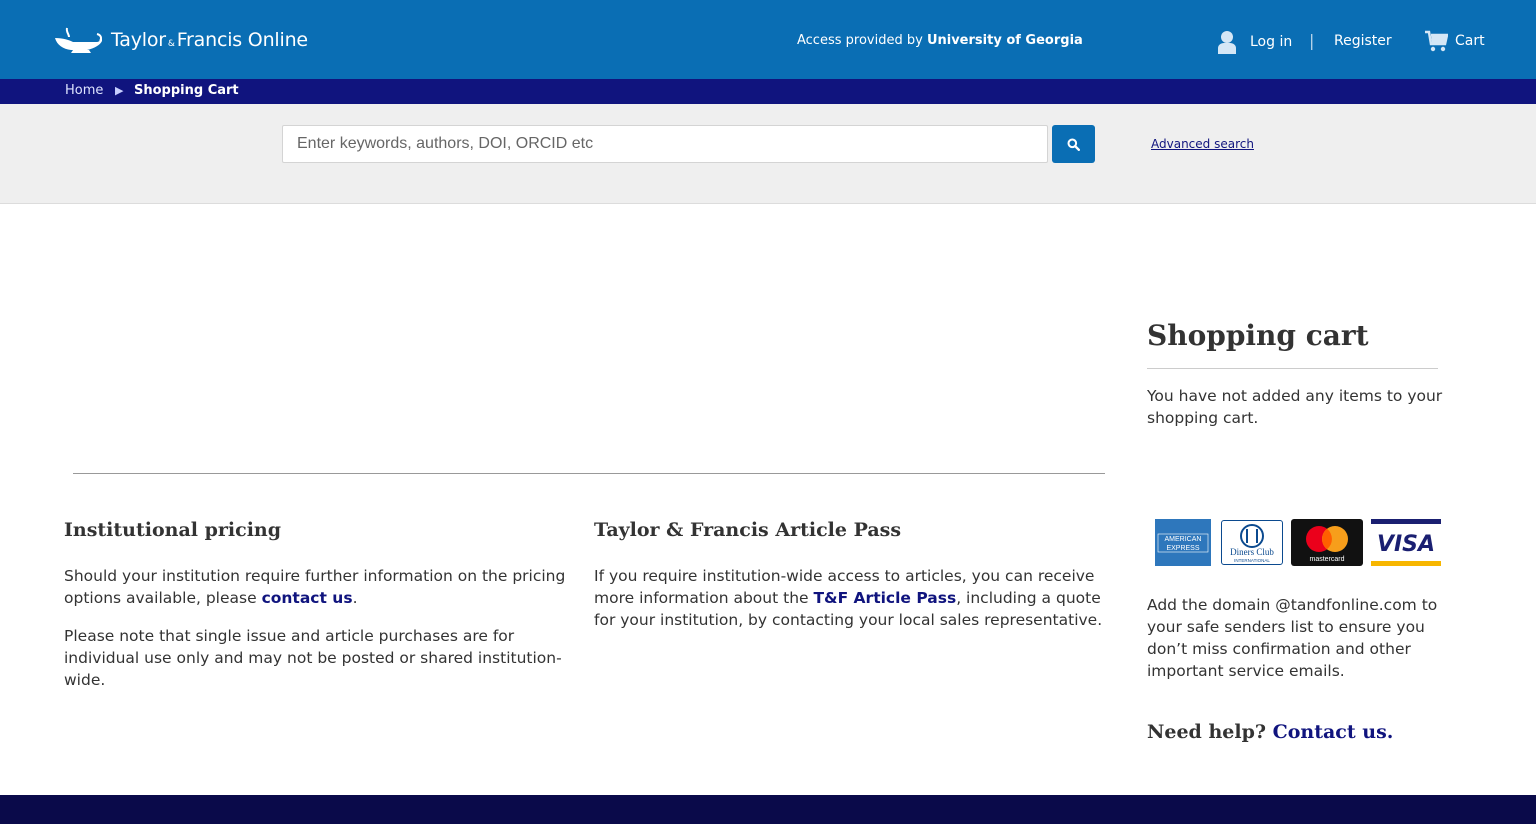  What do you see at coordinates (1252, 560) in the screenshot?
I see `svg-text: INTERNATIONAL` at bounding box center [1252, 560].